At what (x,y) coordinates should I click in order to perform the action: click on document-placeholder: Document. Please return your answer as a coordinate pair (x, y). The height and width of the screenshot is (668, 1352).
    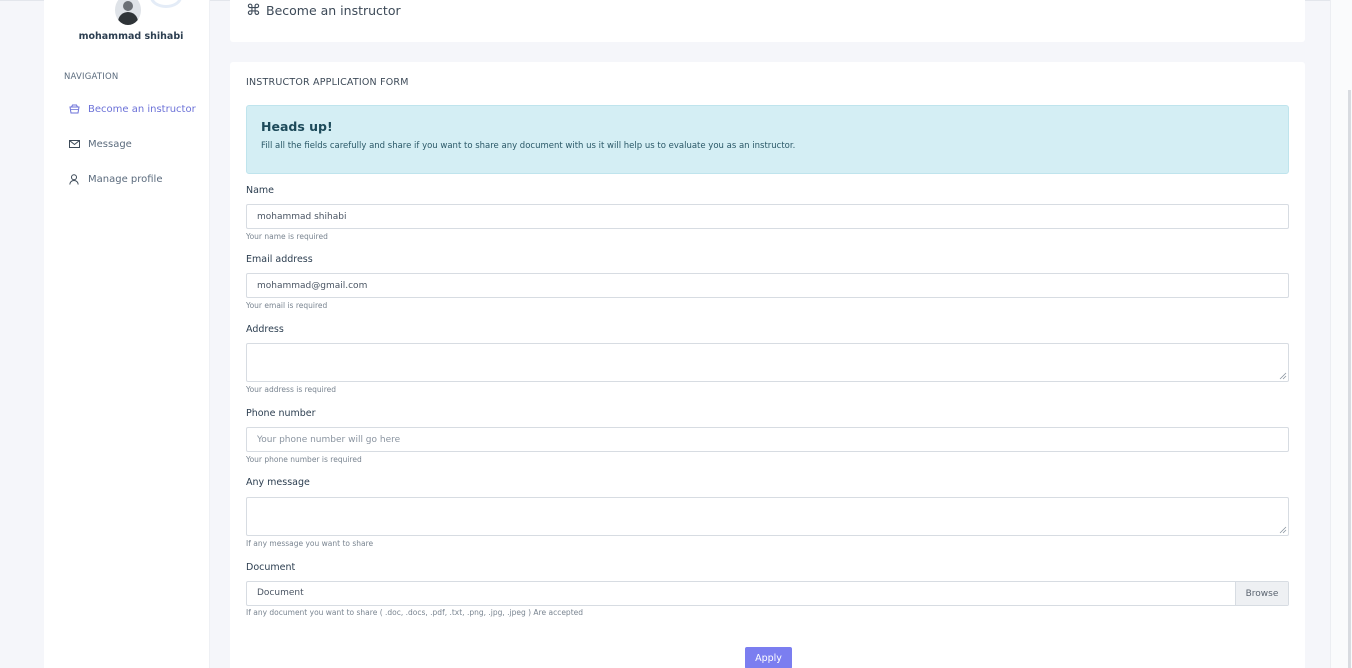
    Looking at the image, I should click on (280, 593).